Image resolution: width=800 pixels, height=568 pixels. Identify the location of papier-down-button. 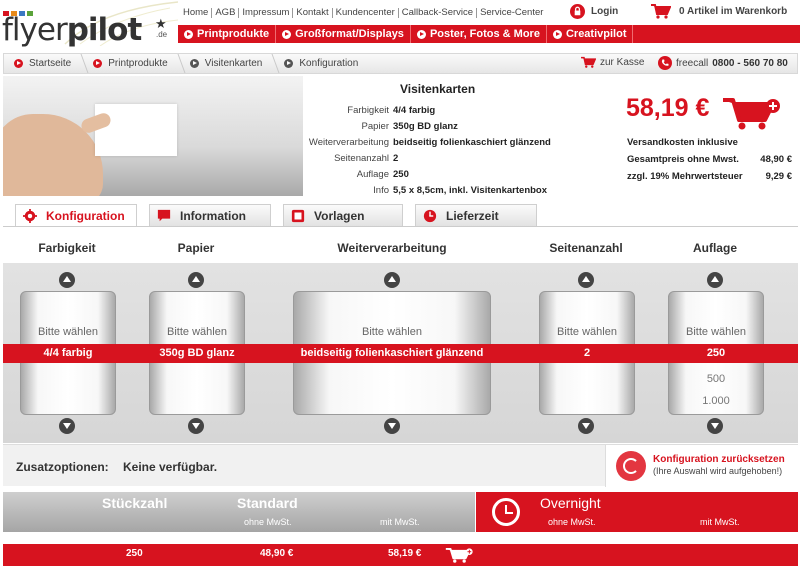
(196, 426).